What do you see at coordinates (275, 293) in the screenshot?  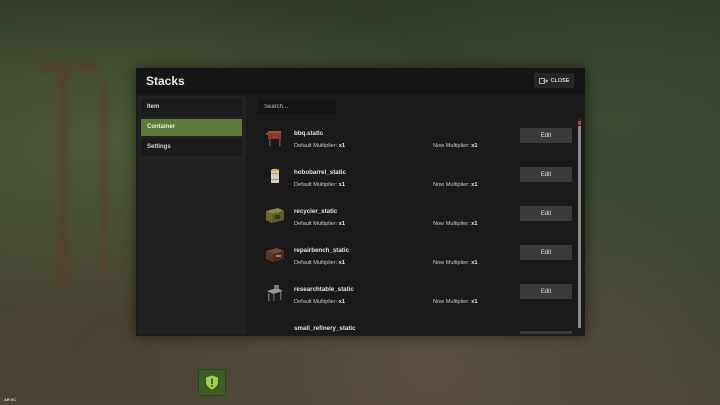 I see `research-table-icon` at bounding box center [275, 293].